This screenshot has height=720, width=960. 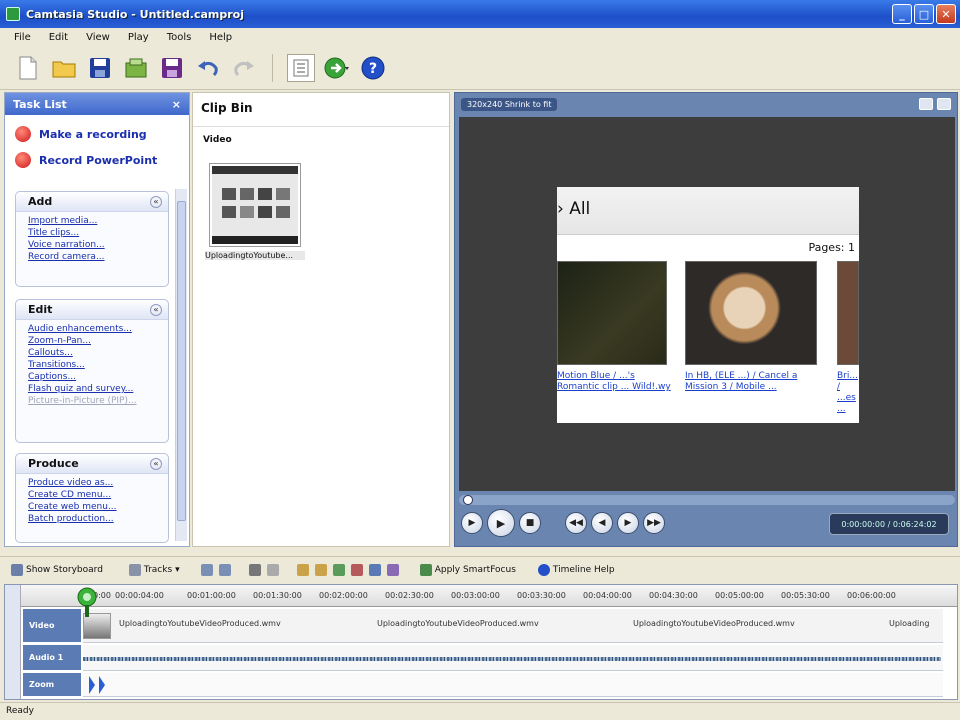 I want to click on marker-icon, so click(x=392, y=569).